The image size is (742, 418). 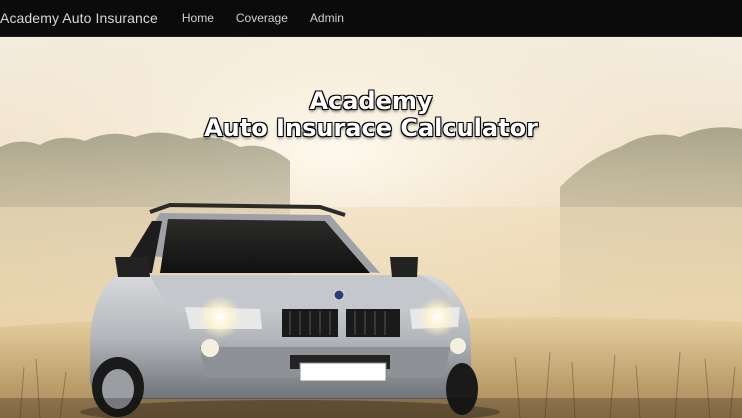 What do you see at coordinates (371, 128) in the screenshot?
I see `hero-title-line-2: Auto Insurace Calculator` at bounding box center [371, 128].